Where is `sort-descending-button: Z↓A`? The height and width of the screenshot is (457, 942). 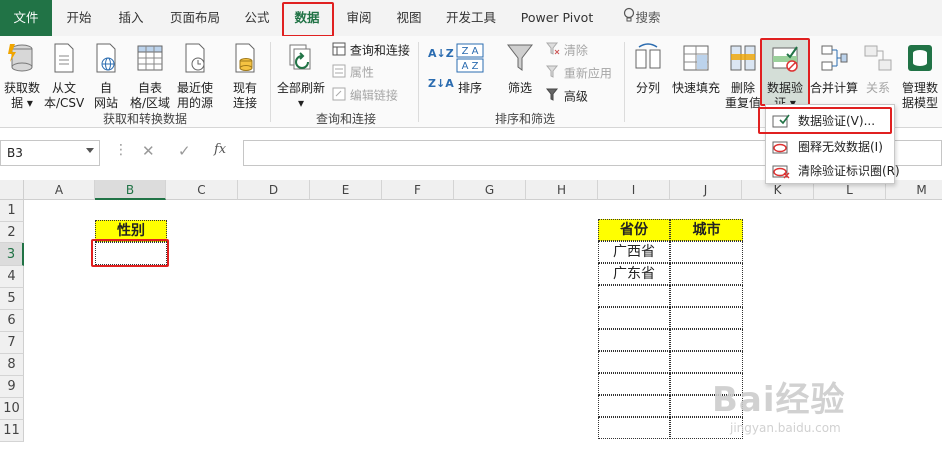
sort-descending-button: Z↓A is located at coordinates (441, 84).